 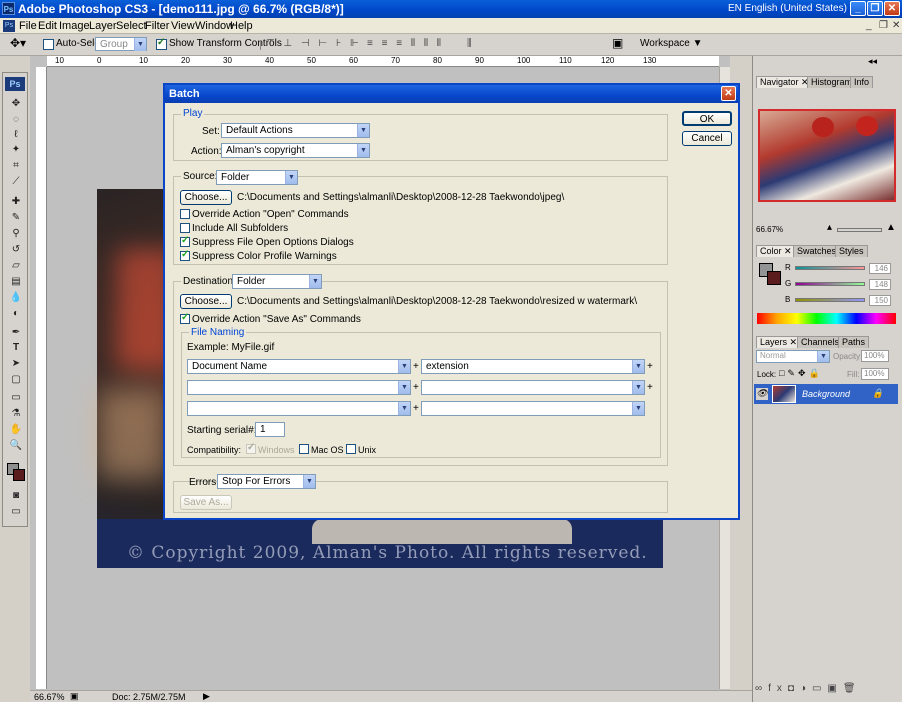 I want to click on language-indicator: EN English (United States), so click(x=787, y=8).